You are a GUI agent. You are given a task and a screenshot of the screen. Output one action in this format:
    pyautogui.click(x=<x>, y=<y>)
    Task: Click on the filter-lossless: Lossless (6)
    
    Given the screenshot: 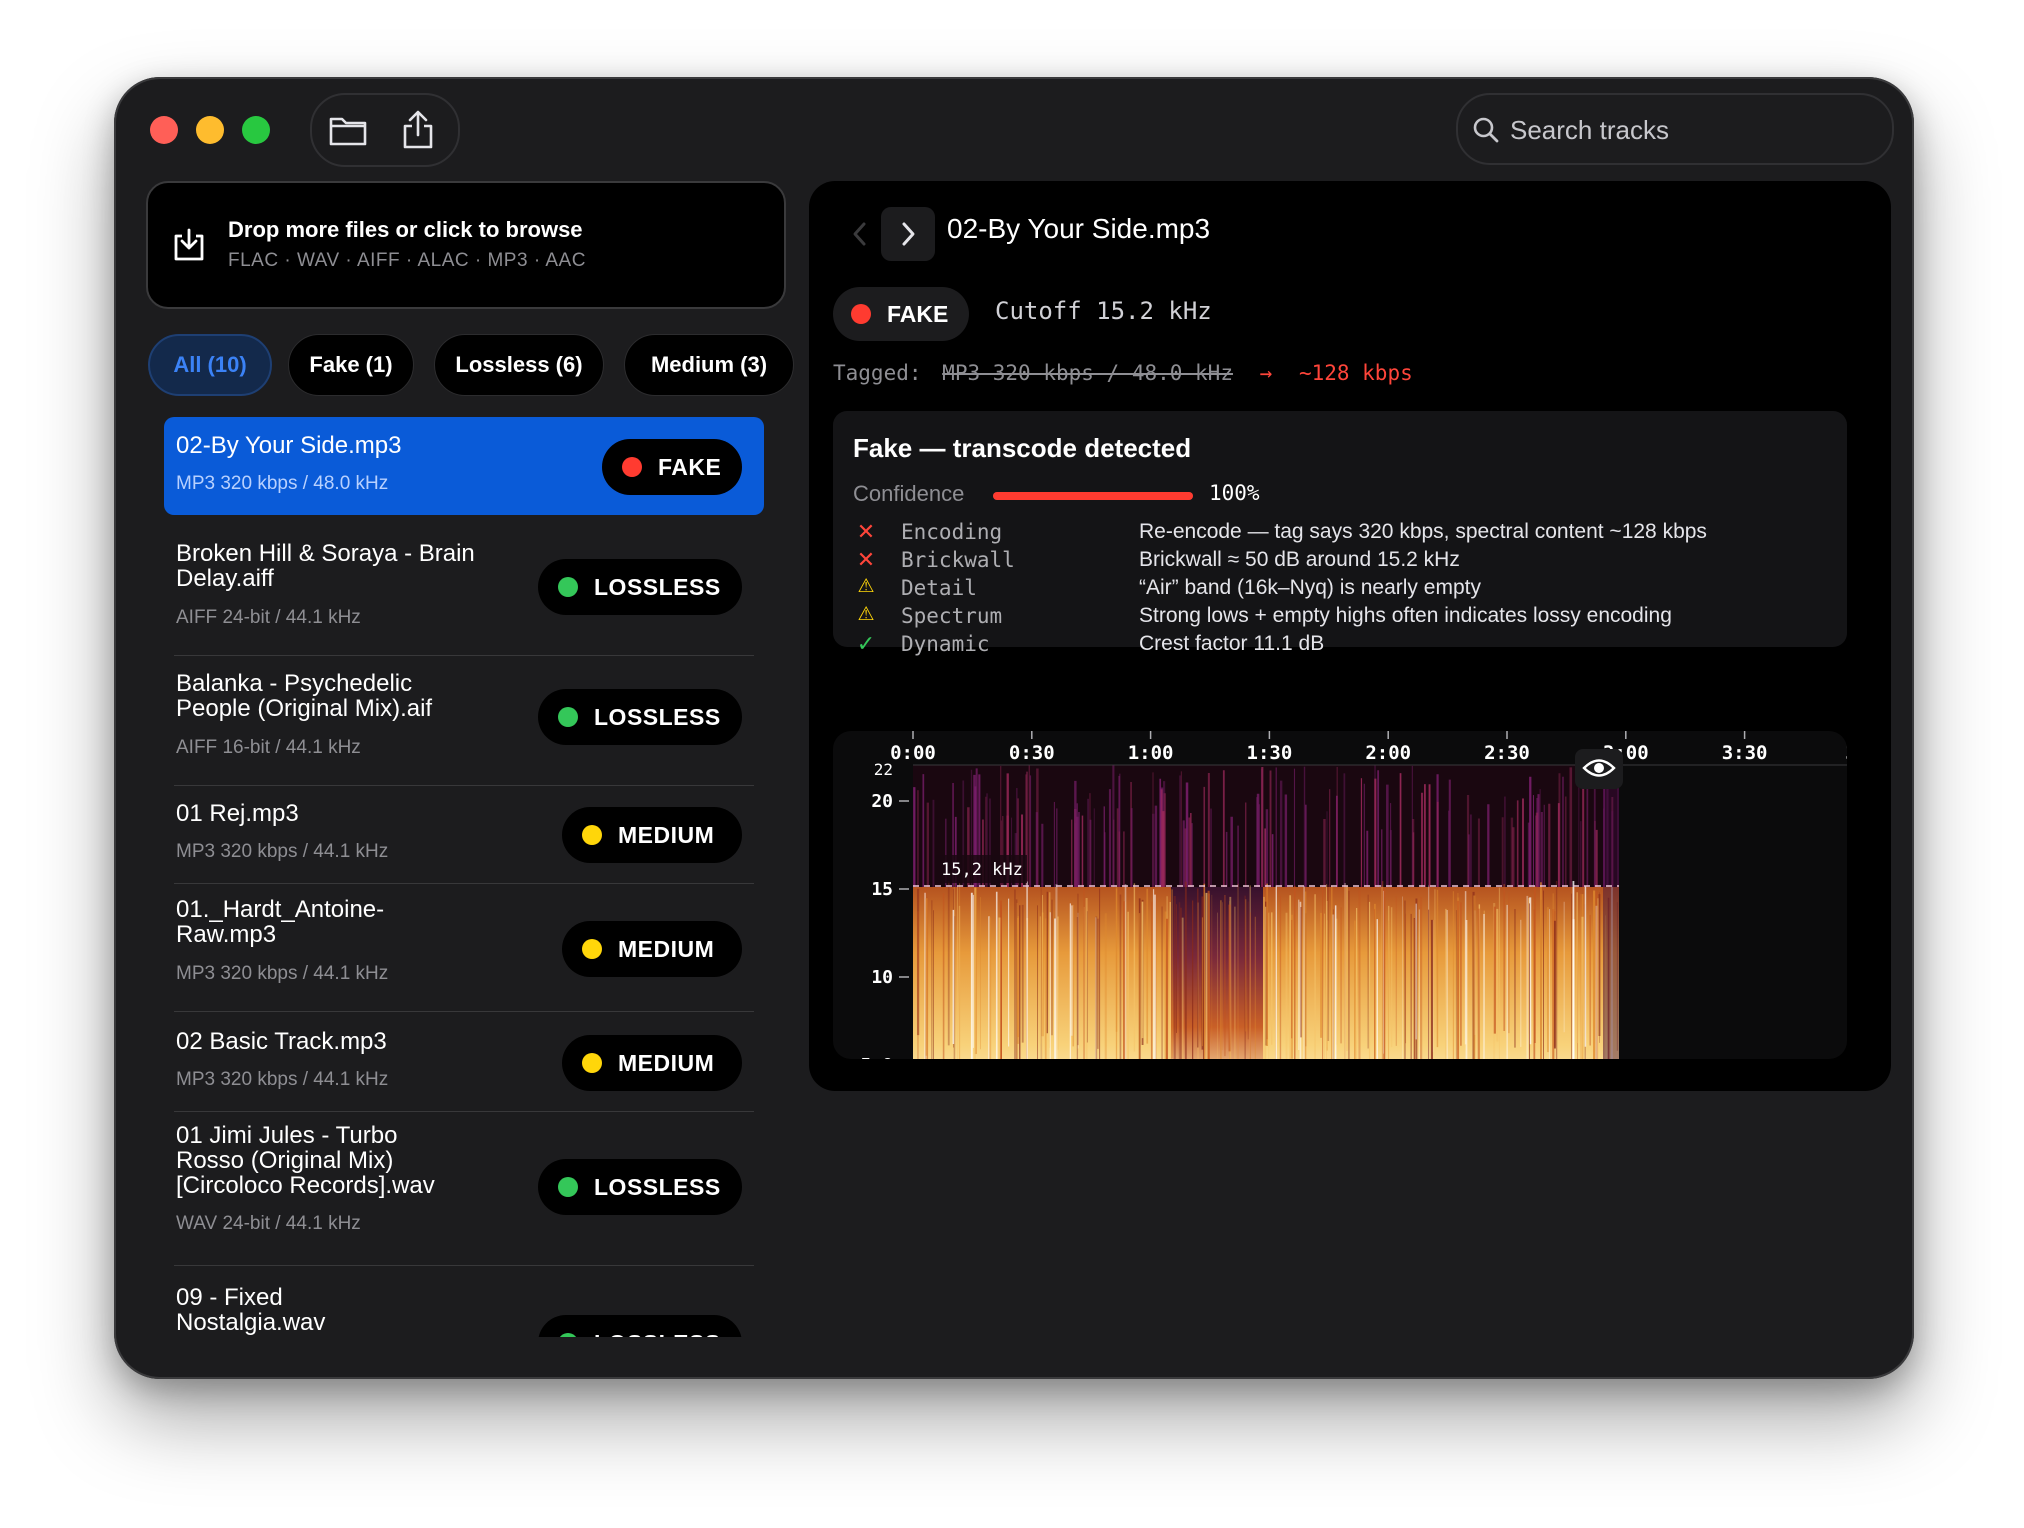 What is the action you would take?
    pyautogui.click(x=519, y=365)
    